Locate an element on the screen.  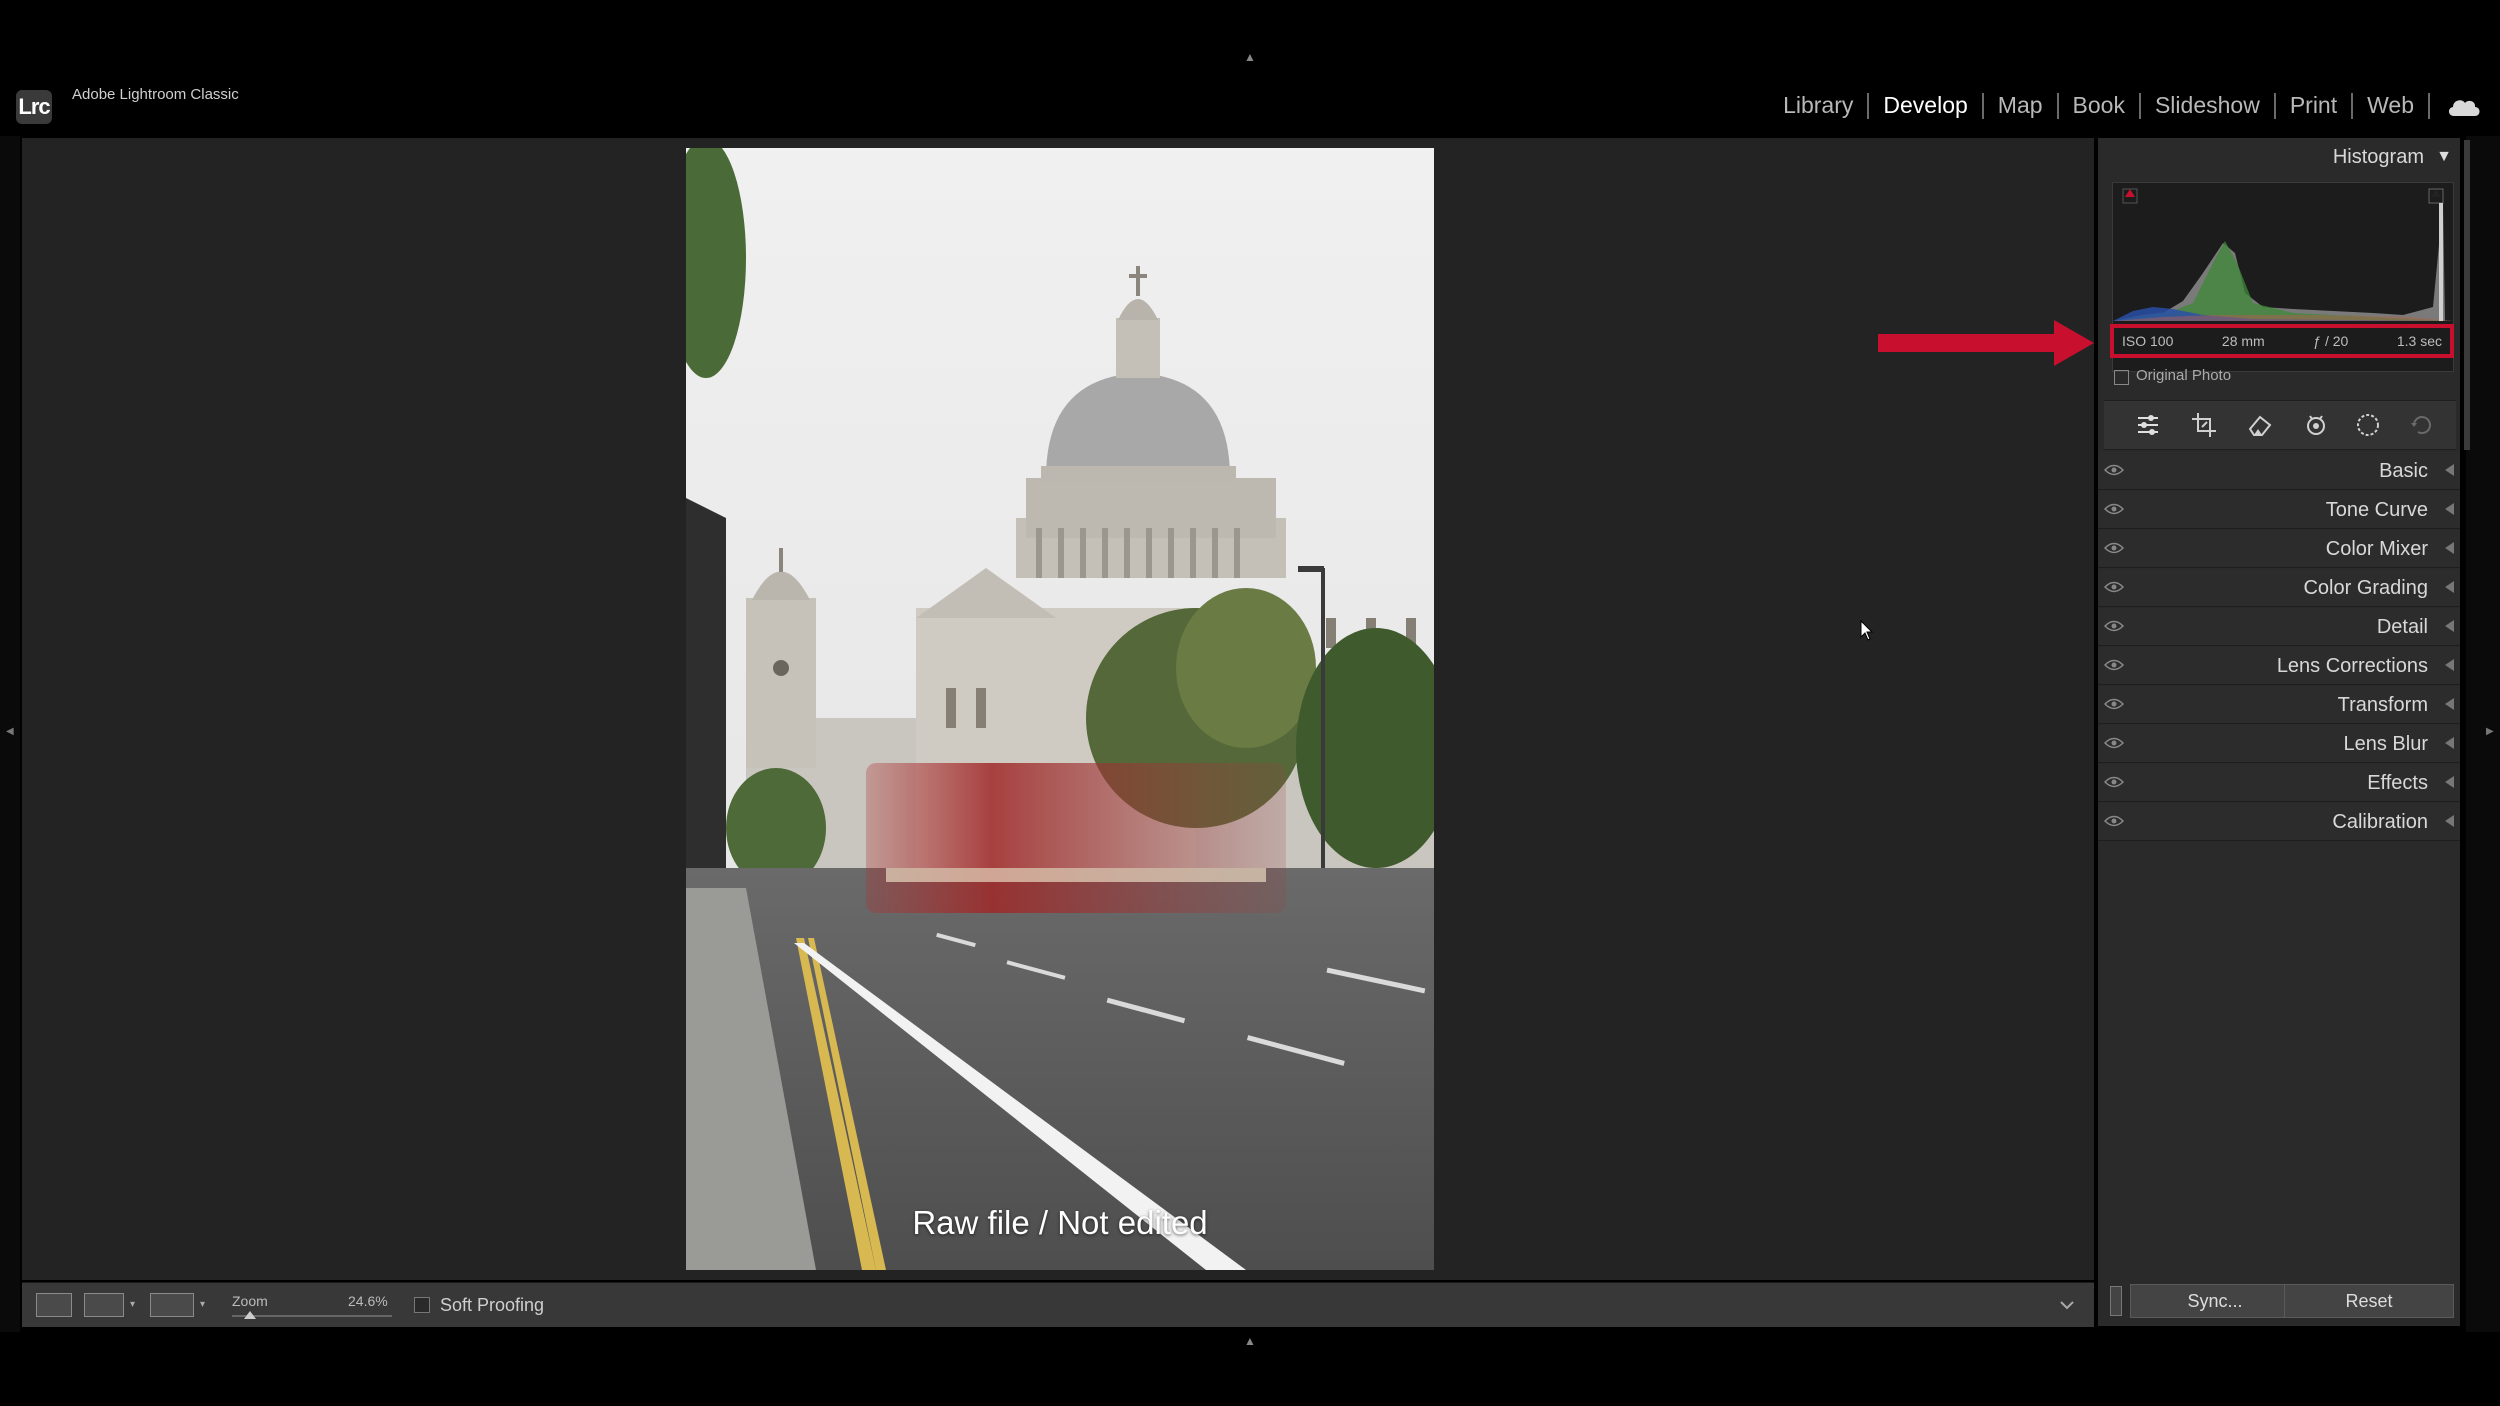
before-after-view-icon is located at coordinates (104, 1305).